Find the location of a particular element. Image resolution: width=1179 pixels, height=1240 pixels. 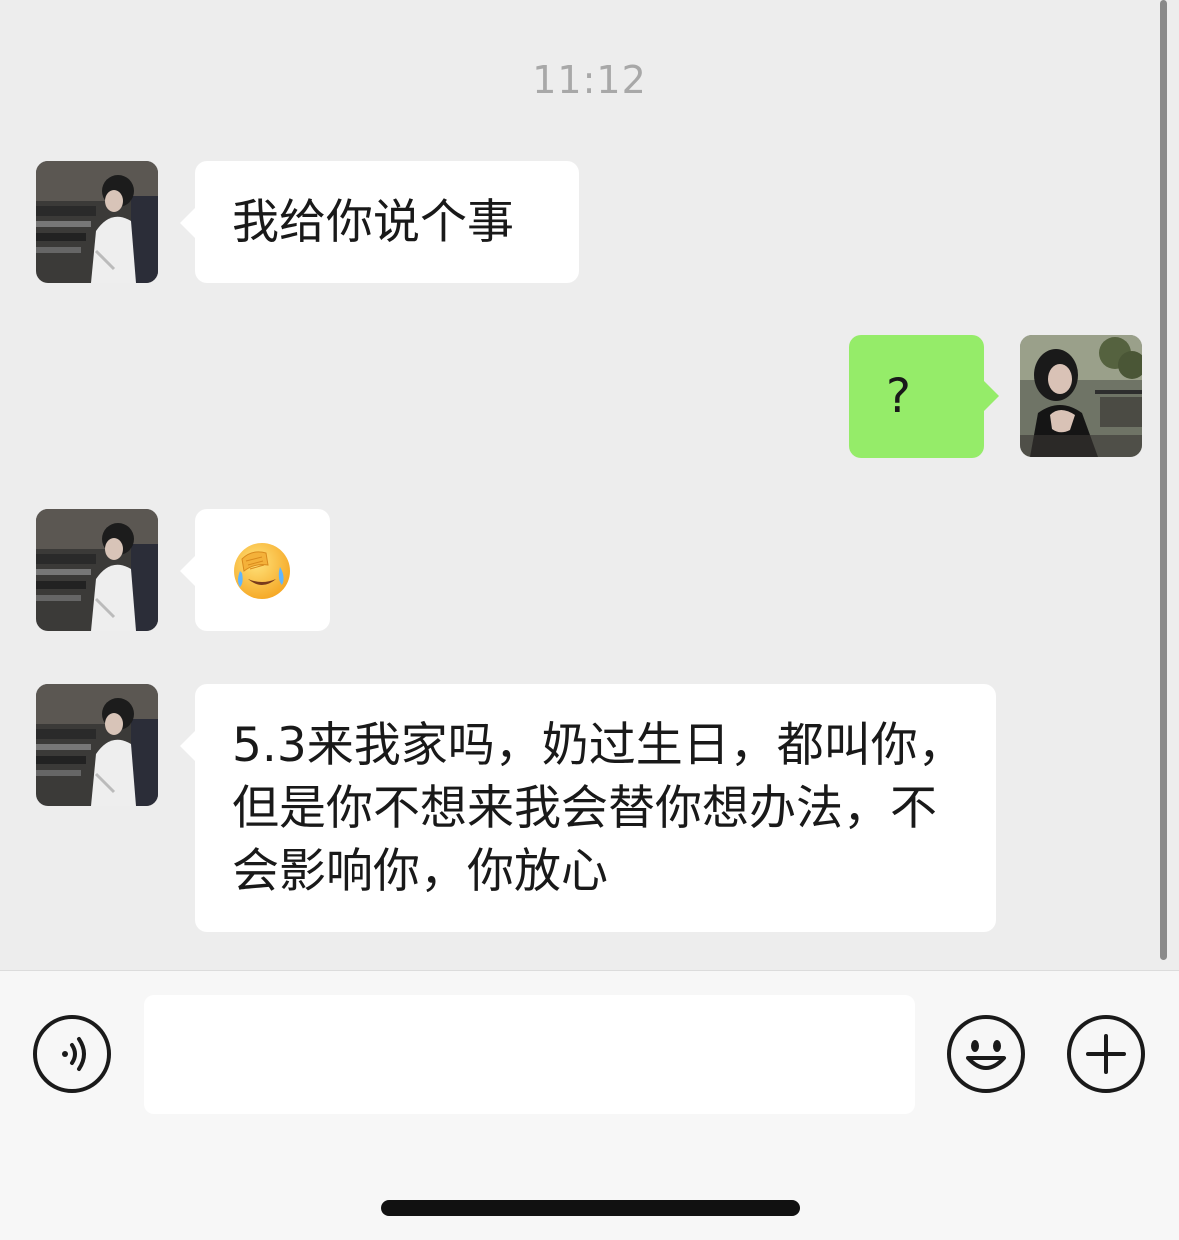

smiley-icon is located at coordinates (986, 1054).